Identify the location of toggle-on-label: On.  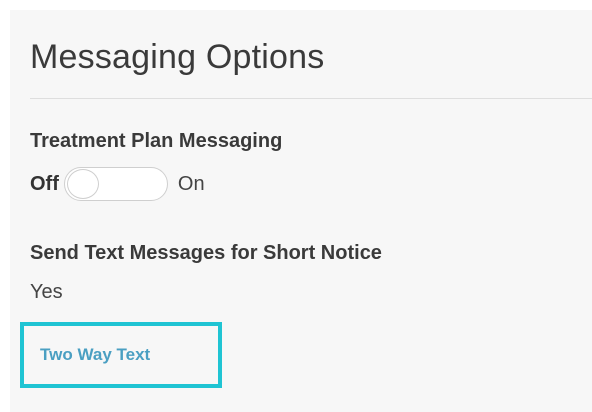
(191, 183).